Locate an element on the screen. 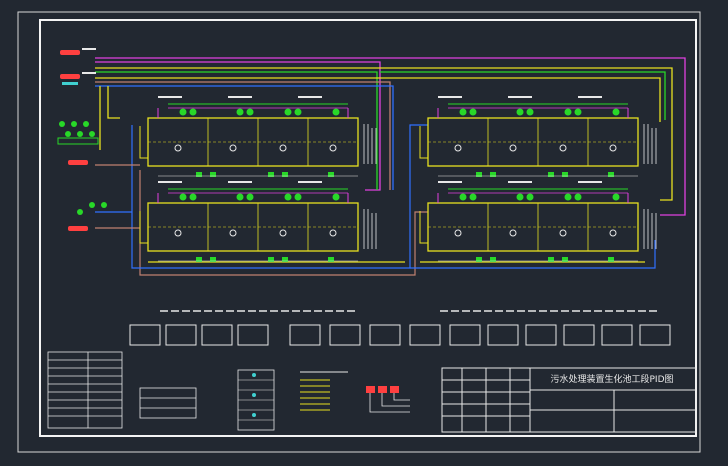 Image resolution: width=728 pixels, height=466 pixels. legend-boxes is located at coordinates (400, 335).